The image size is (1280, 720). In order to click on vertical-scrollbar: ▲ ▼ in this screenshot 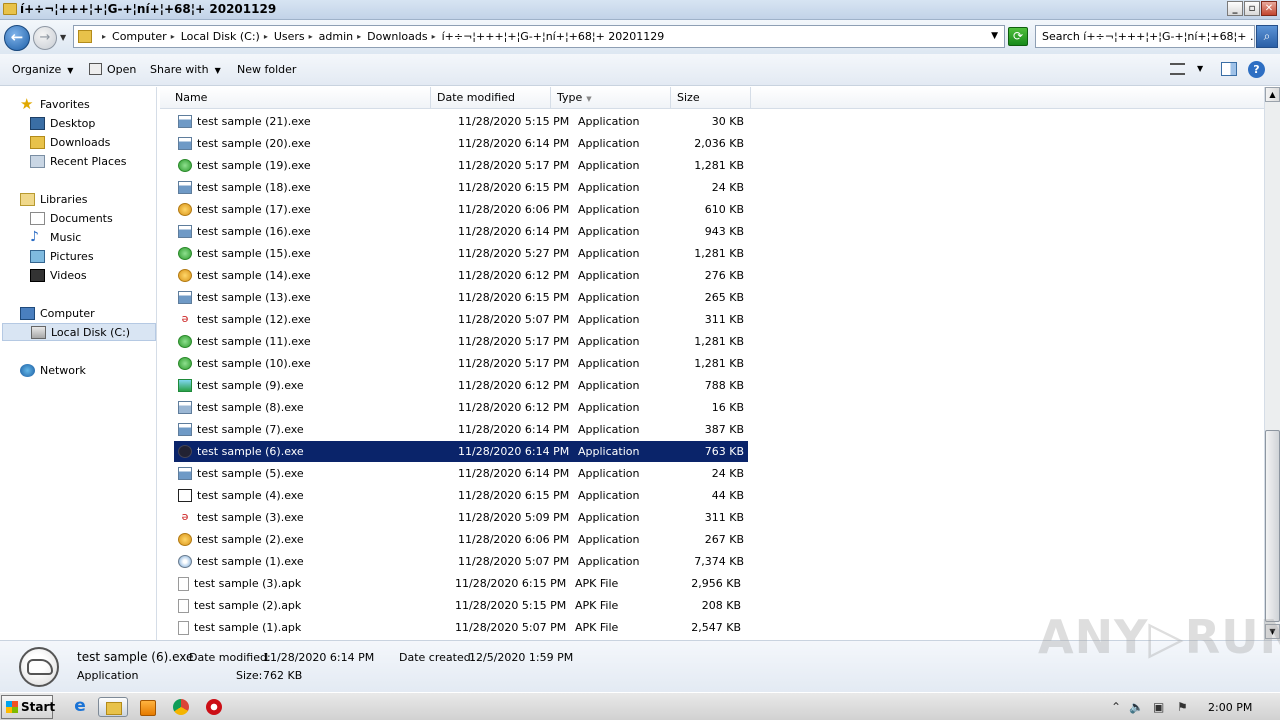, I will do `click(1272, 363)`.